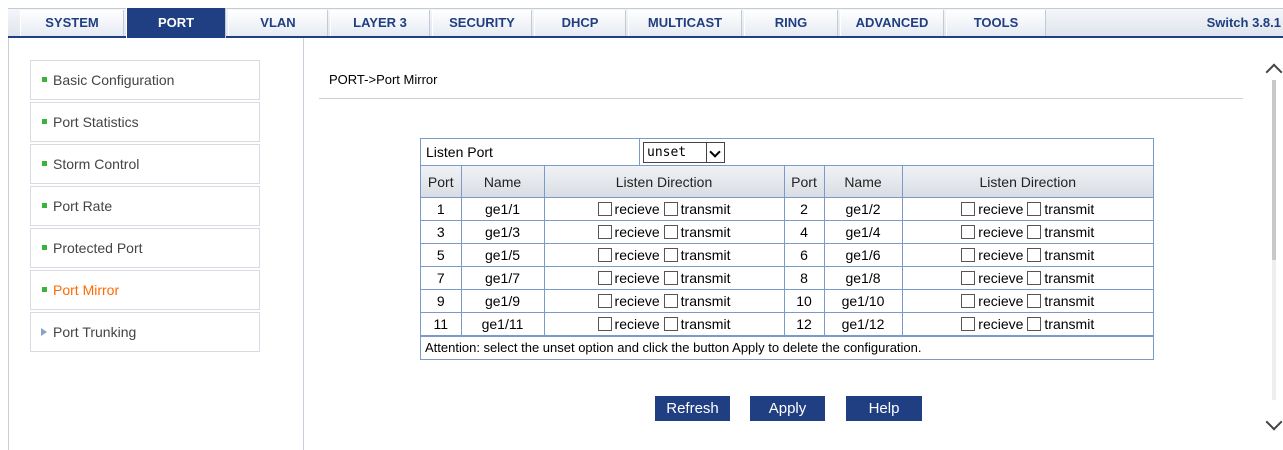 Image resolution: width=1283 pixels, height=450 pixels. Describe the element at coordinates (996, 23) in the screenshot. I see `tab-tools: TOOLS` at that location.